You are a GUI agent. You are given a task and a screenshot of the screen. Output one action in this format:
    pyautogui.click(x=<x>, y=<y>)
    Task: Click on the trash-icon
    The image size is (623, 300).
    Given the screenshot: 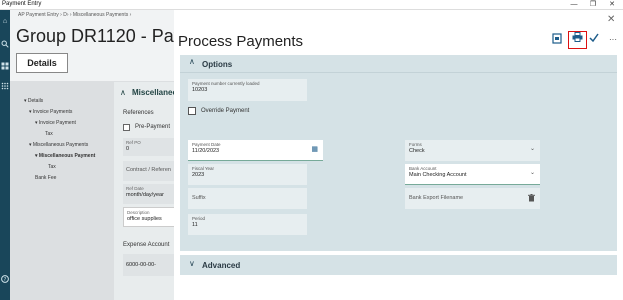 What is the action you would take?
    pyautogui.click(x=531, y=199)
    